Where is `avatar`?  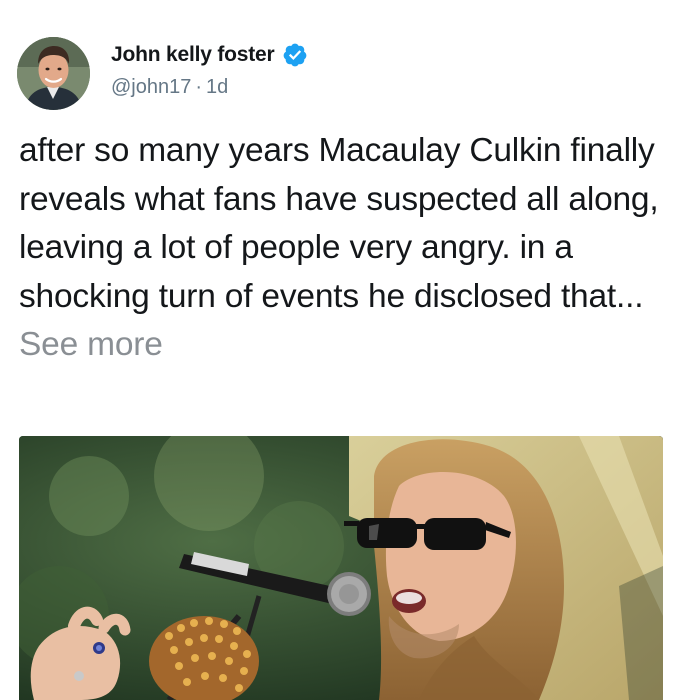
avatar is located at coordinates (53, 73).